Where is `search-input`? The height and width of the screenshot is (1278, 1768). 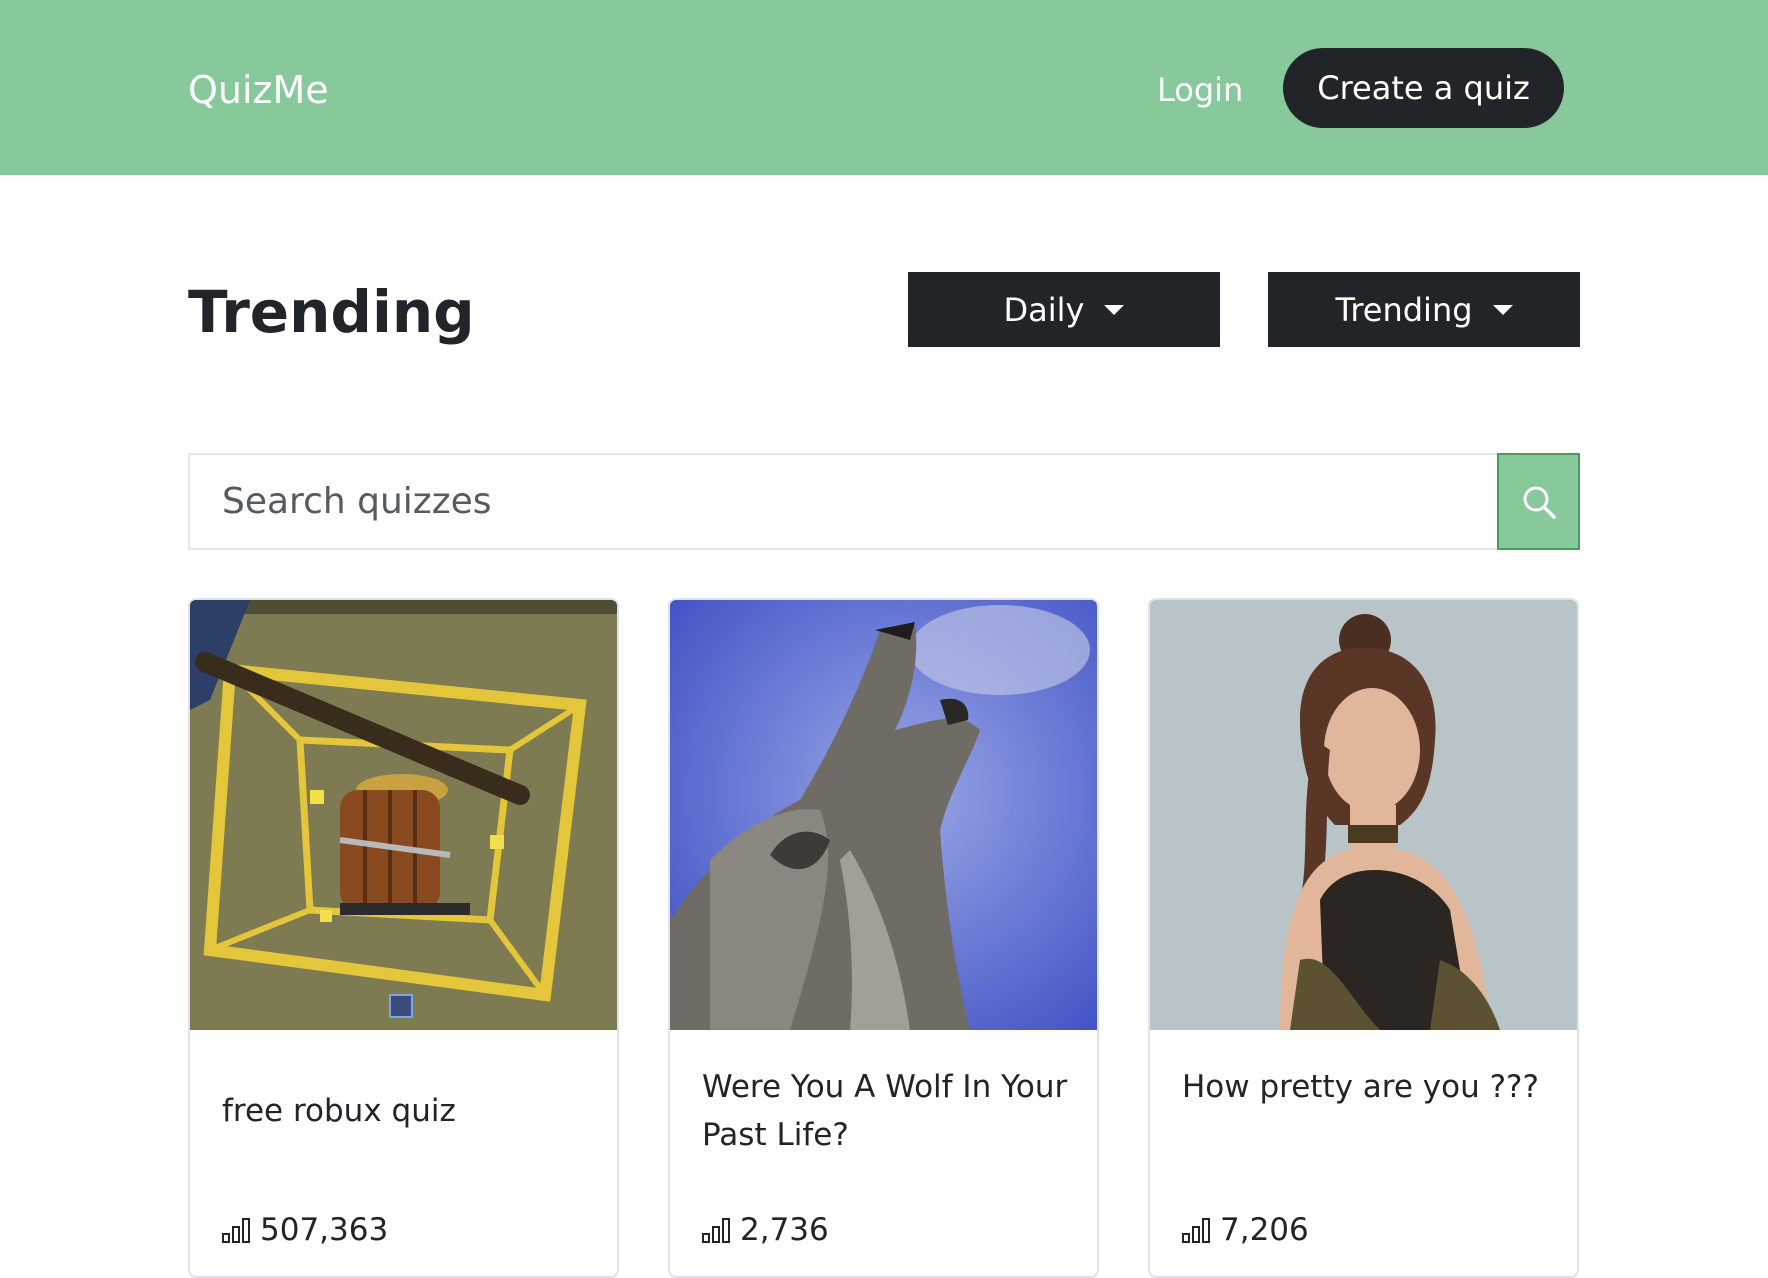 search-input is located at coordinates (843, 501).